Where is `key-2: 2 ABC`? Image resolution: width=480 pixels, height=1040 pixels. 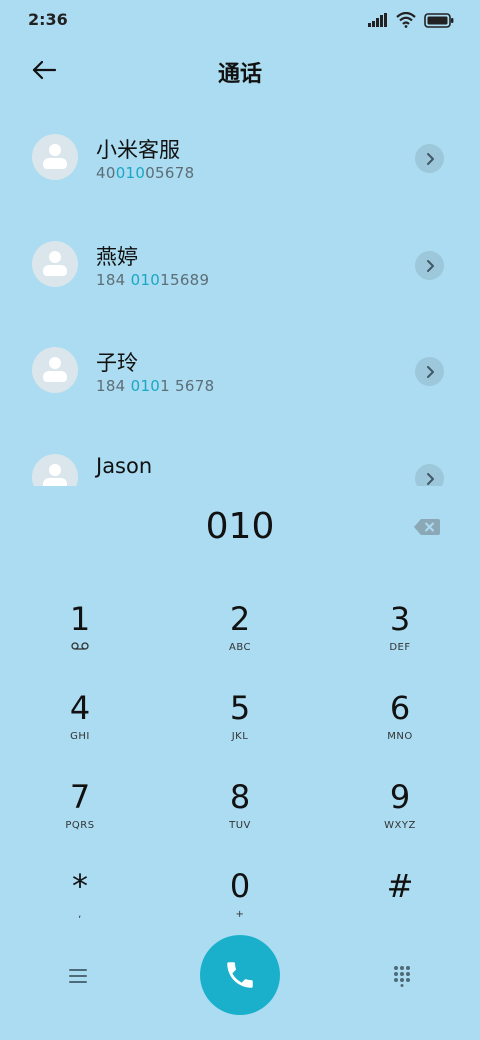 key-2: 2 ABC is located at coordinates (240, 636).